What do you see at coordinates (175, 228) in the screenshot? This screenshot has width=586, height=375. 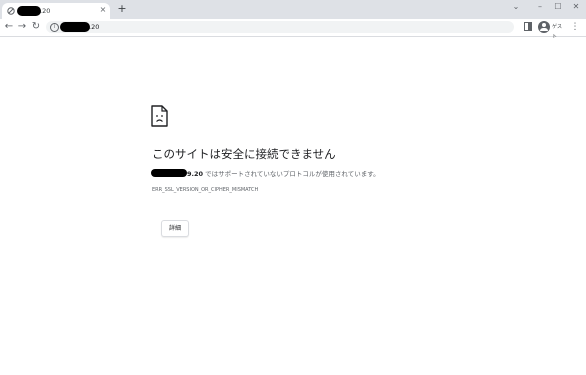 I see `details-button: 詳細` at bounding box center [175, 228].